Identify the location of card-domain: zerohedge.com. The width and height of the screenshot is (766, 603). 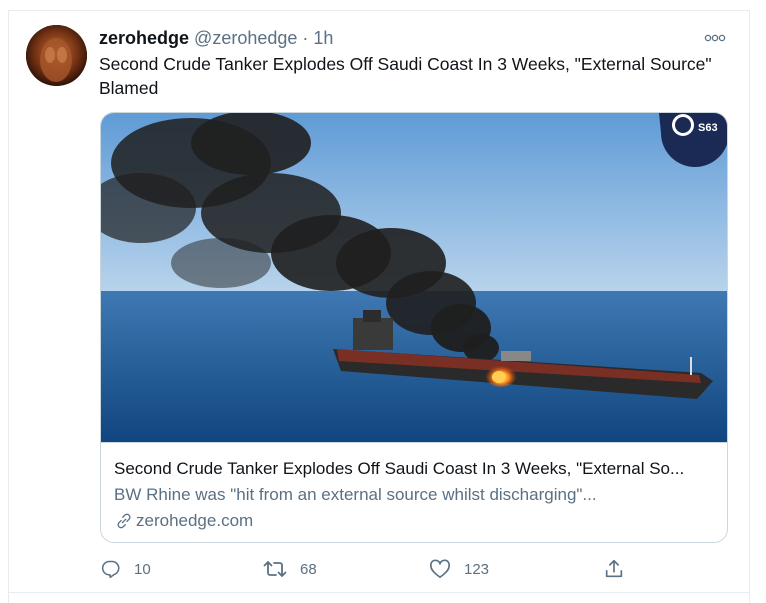
(183, 521).